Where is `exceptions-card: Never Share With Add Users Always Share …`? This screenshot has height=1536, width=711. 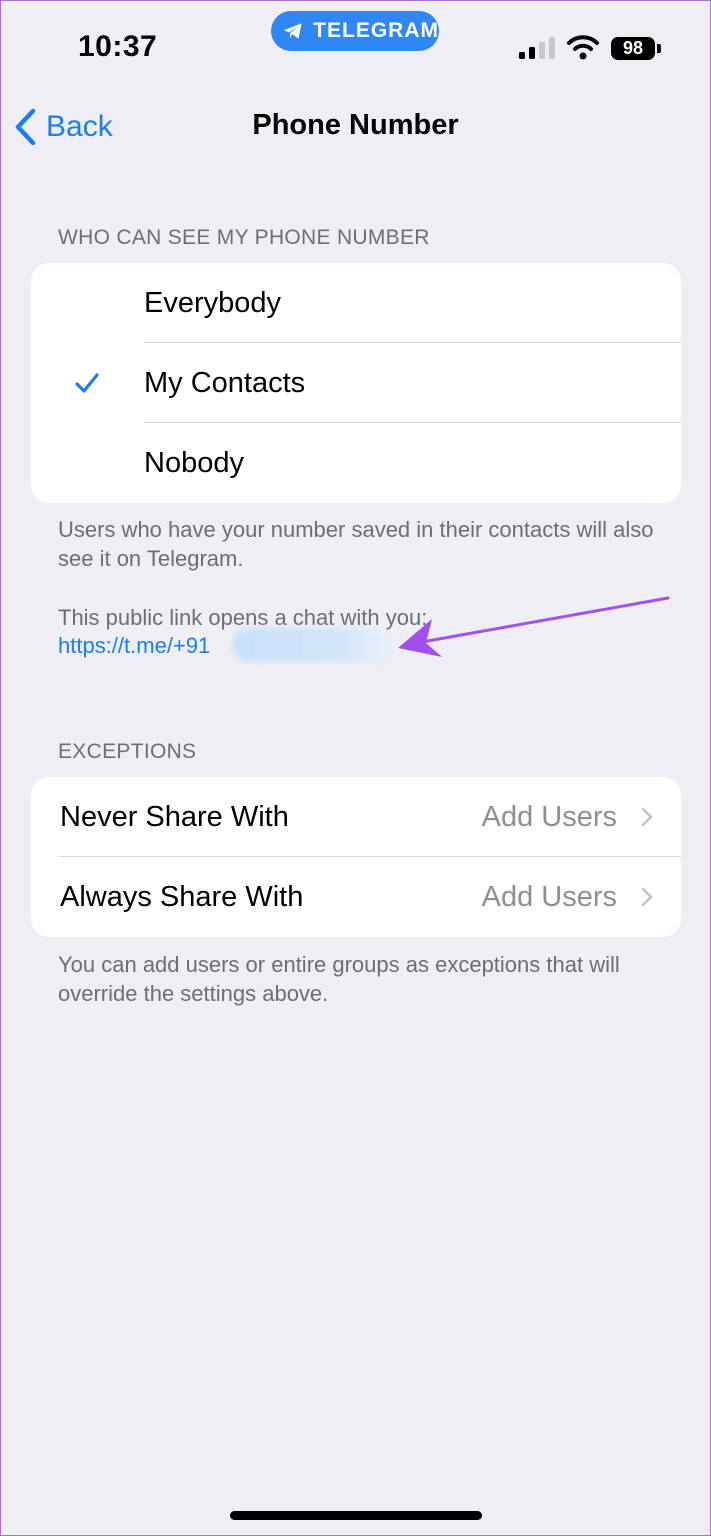
exceptions-card: Never Share With Add Users Always Share … is located at coordinates (356, 857).